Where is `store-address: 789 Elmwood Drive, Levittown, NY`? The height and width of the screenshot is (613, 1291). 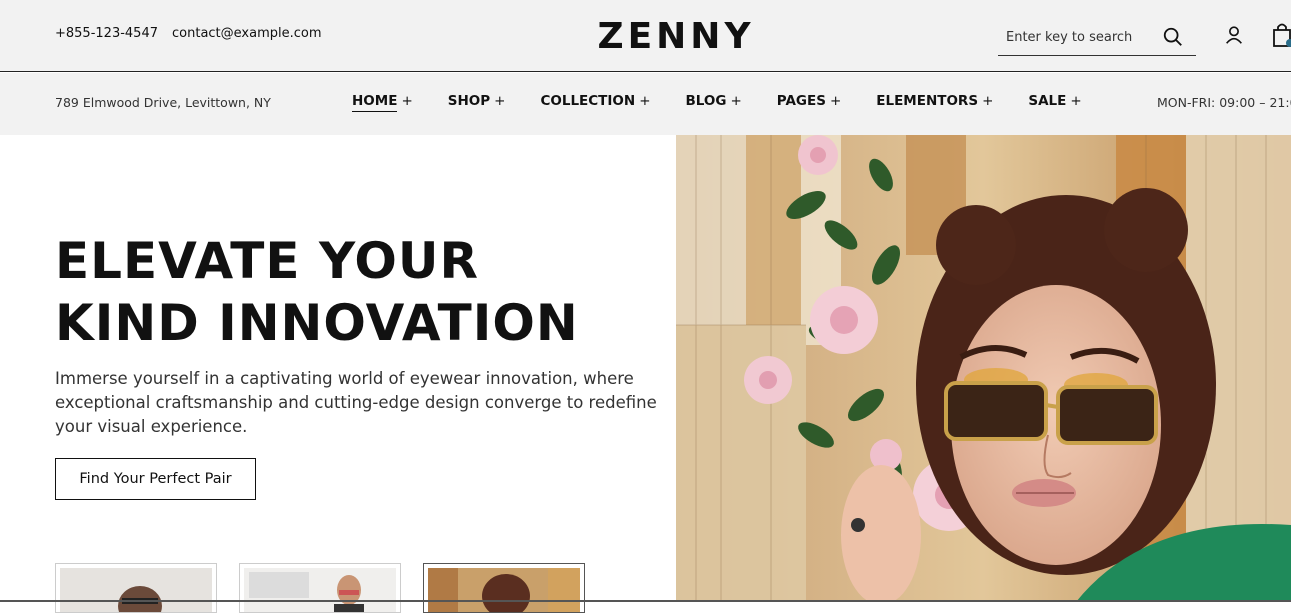 store-address: 789 Elmwood Drive, Levittown, NY is located at coordinates (163, 102).